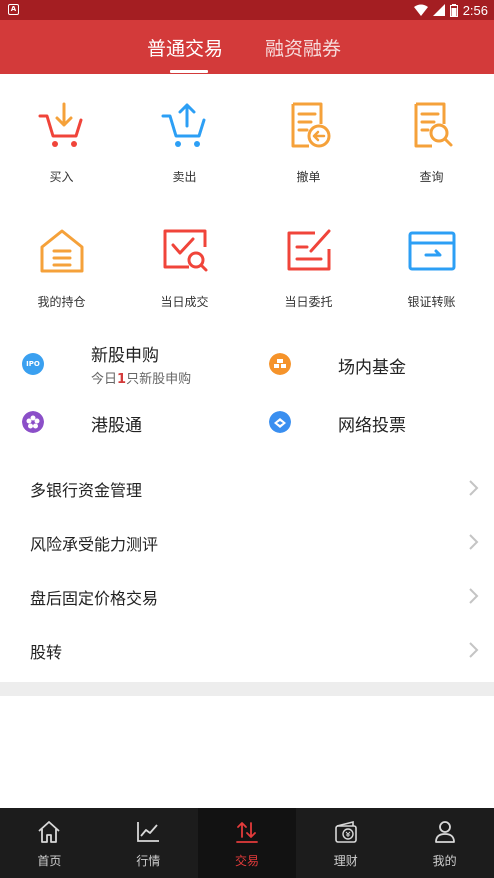 The image size is (494, 878). What do you see at coordinates (280, 422) in the screenshot?
I see `vote-icon` at bounding box center [280, 422].